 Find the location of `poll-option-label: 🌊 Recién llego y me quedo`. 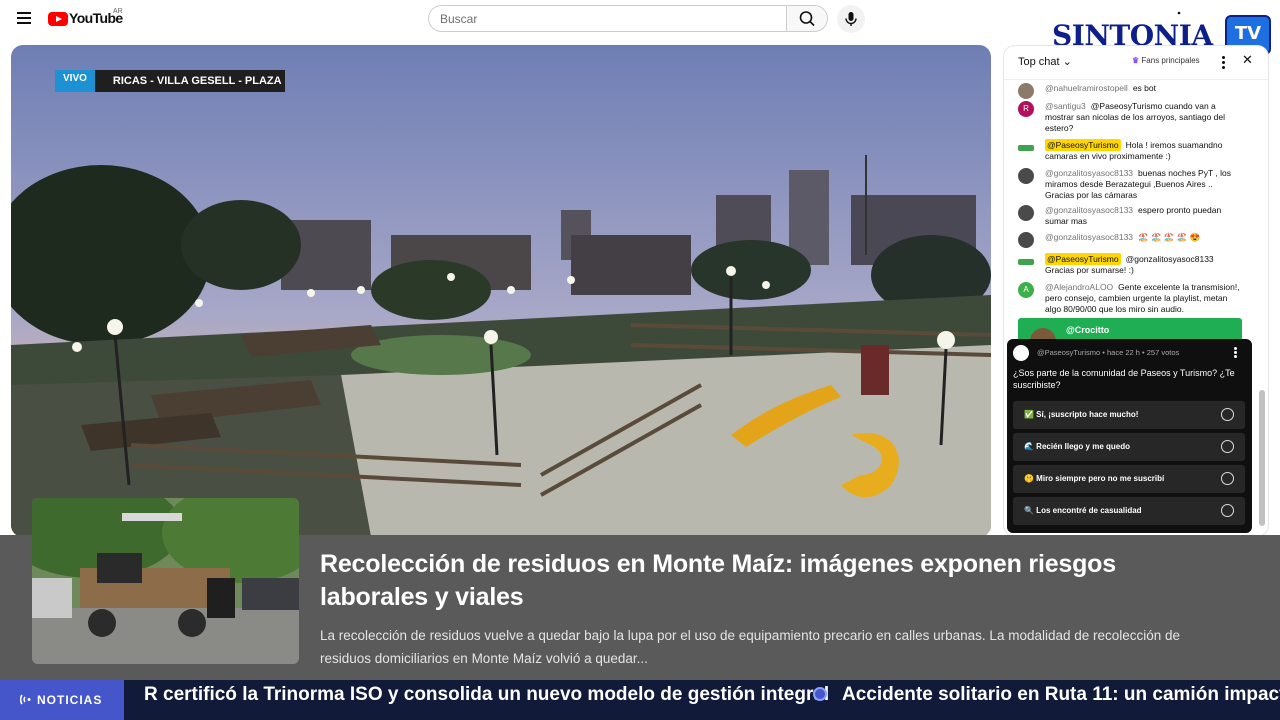

poll-option-label: 🌊 Recién llego y me quedo is located at coordinates (1077, 446).